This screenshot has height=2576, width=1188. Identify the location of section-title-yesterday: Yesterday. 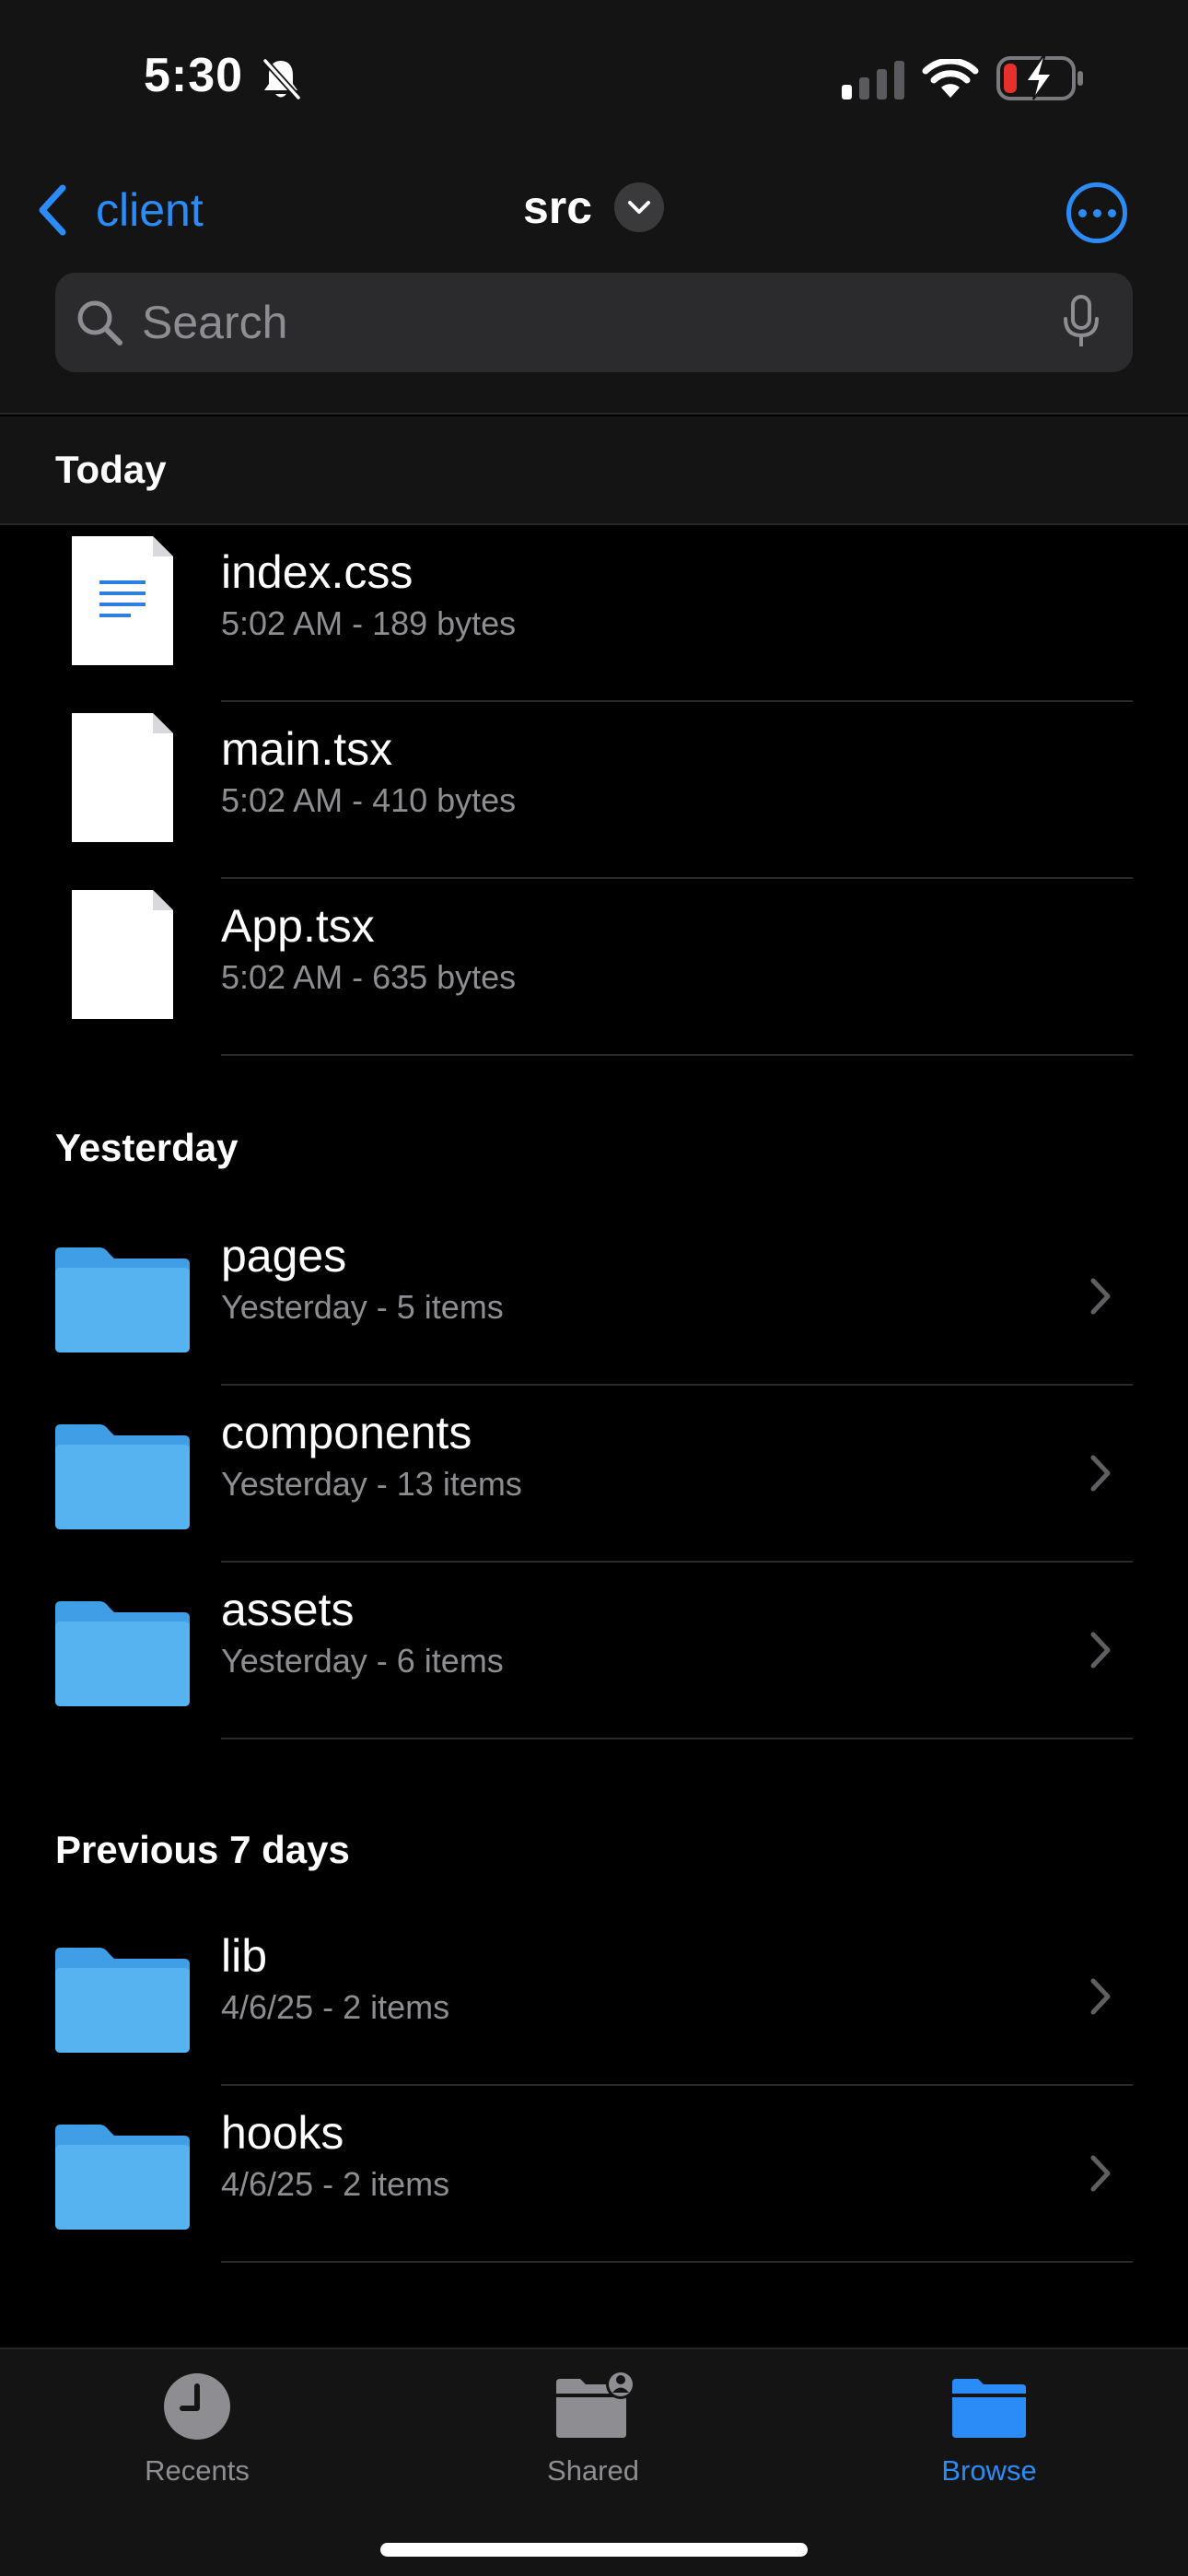
(147, 1147).